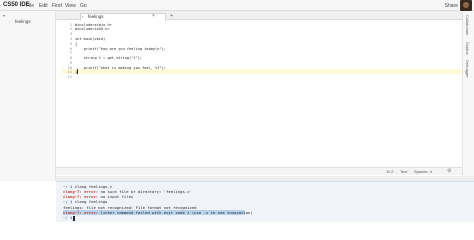 The height and width of the screenshot is (240, 474). I want to click on code-line: printf("how are you feeling today\n");, so click(120, 48).